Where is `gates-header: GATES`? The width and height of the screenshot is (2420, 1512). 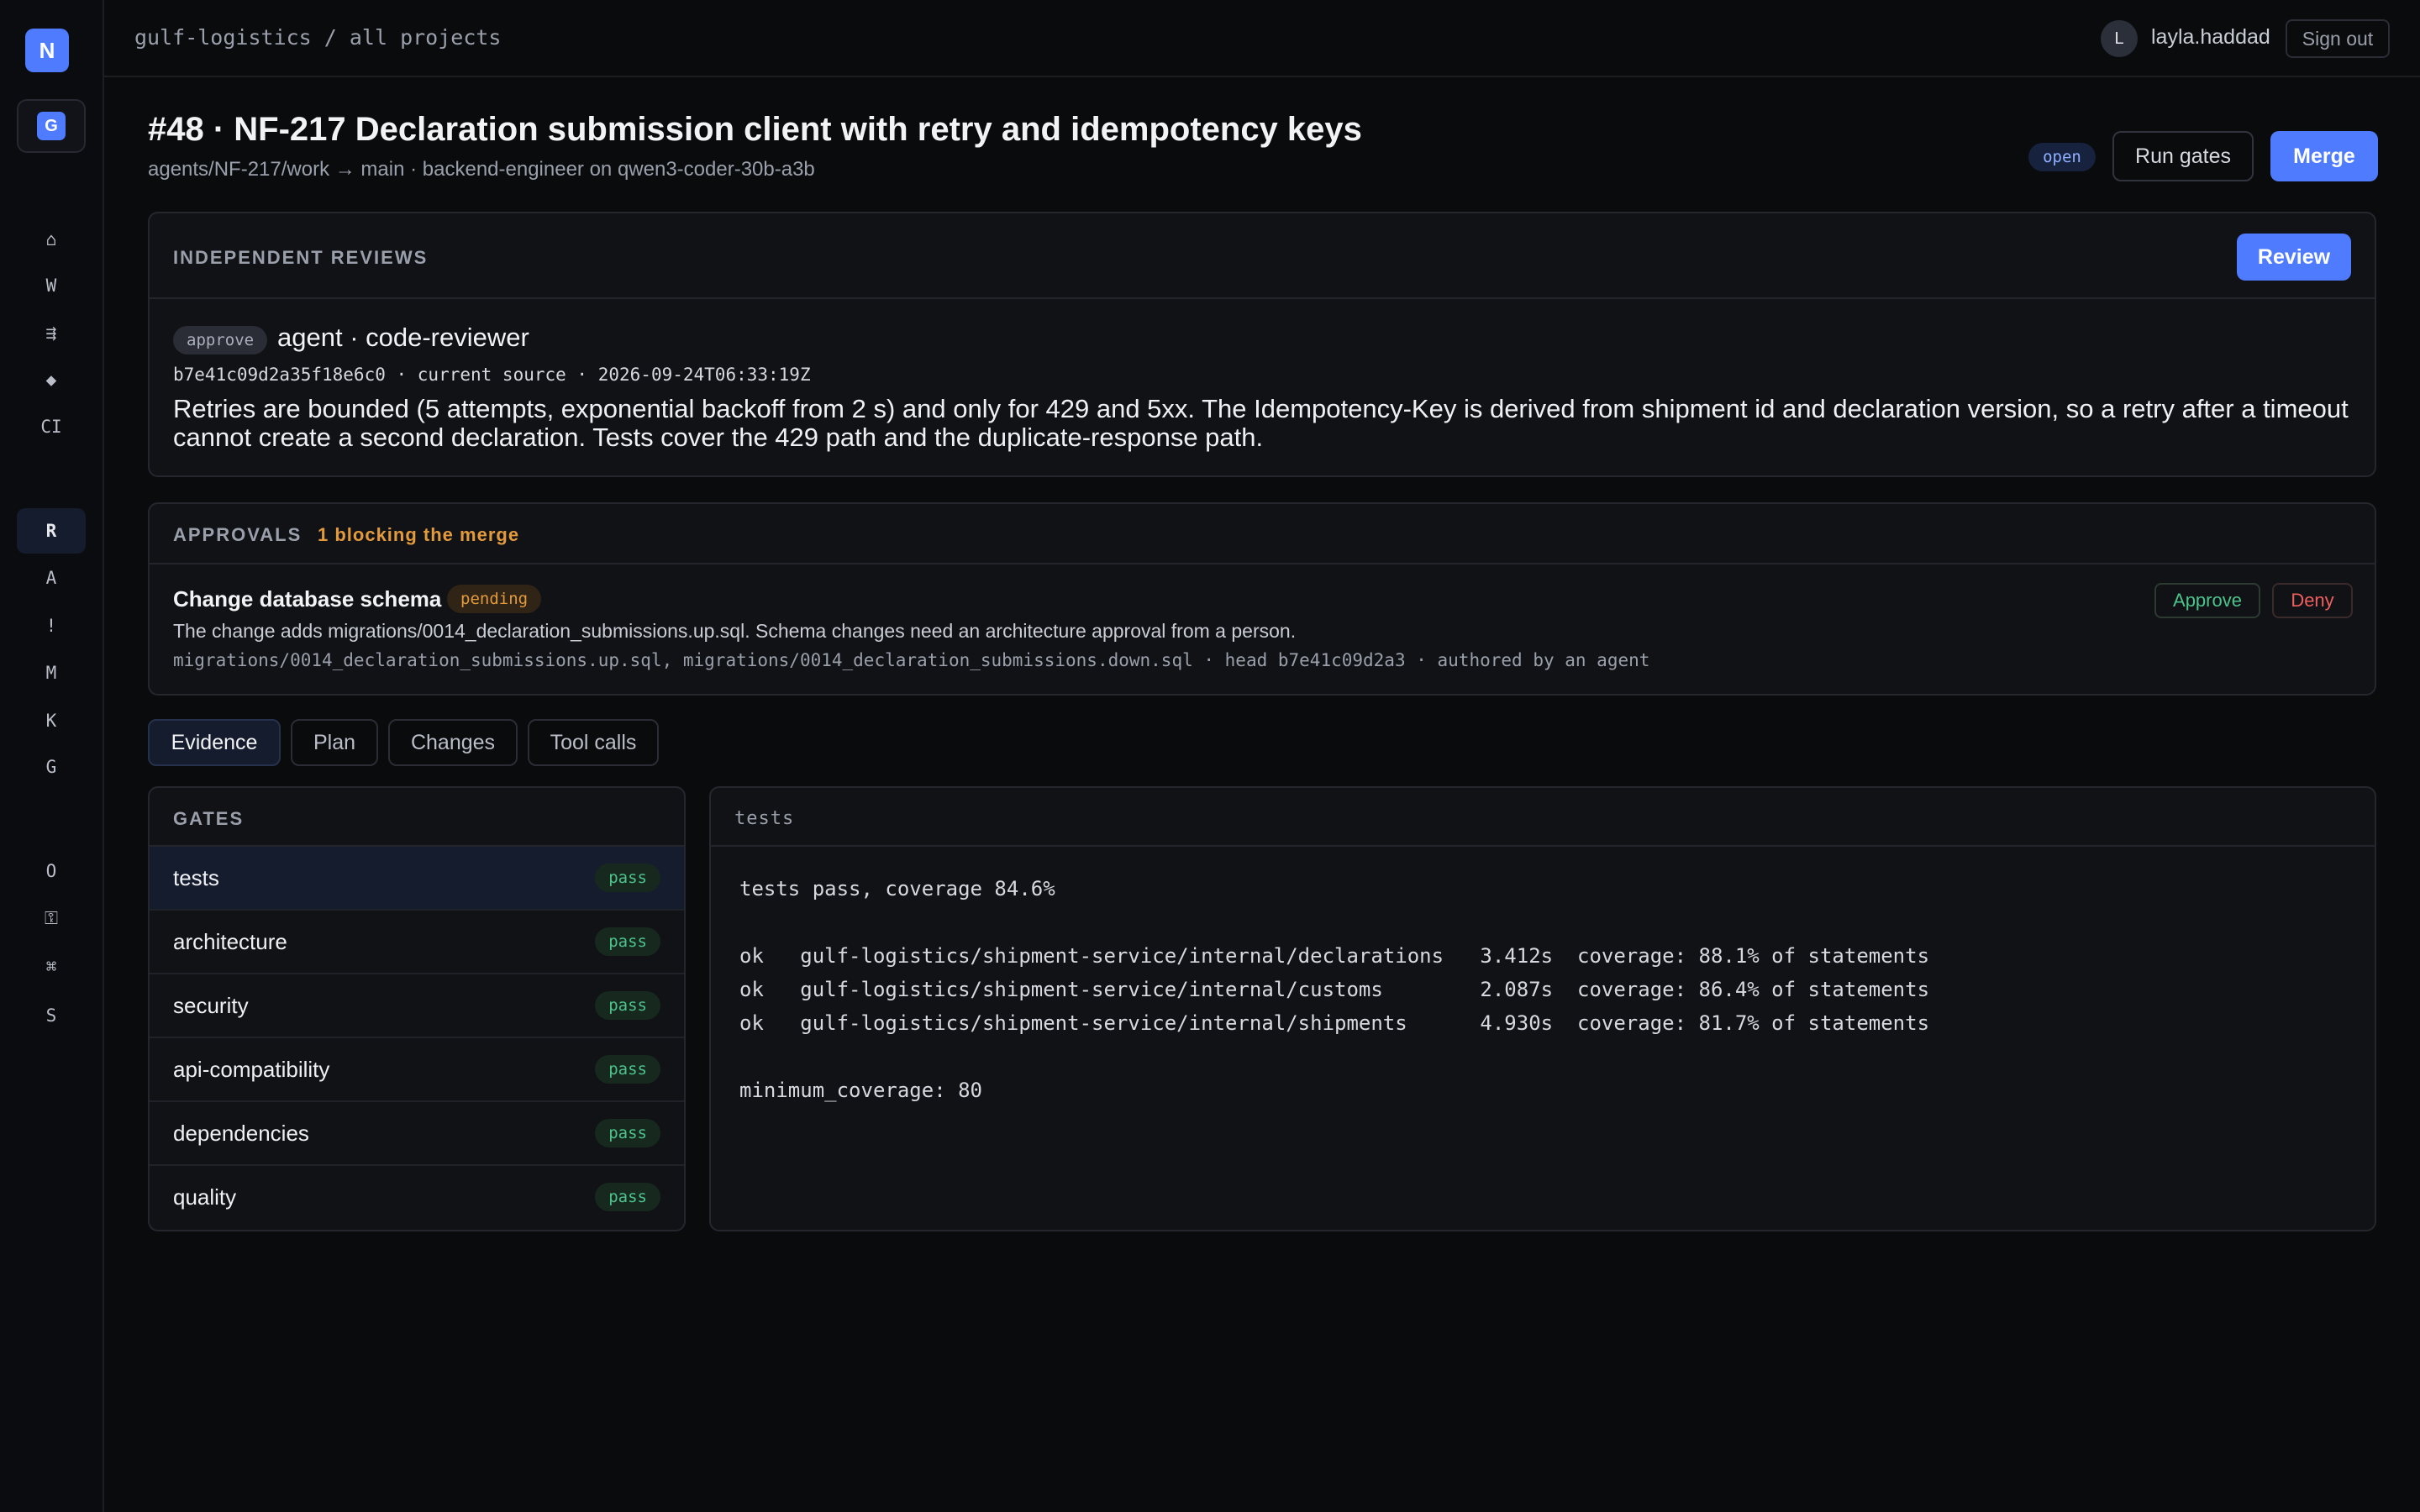 gates-header: GATES is located at coordinates (417, 817).